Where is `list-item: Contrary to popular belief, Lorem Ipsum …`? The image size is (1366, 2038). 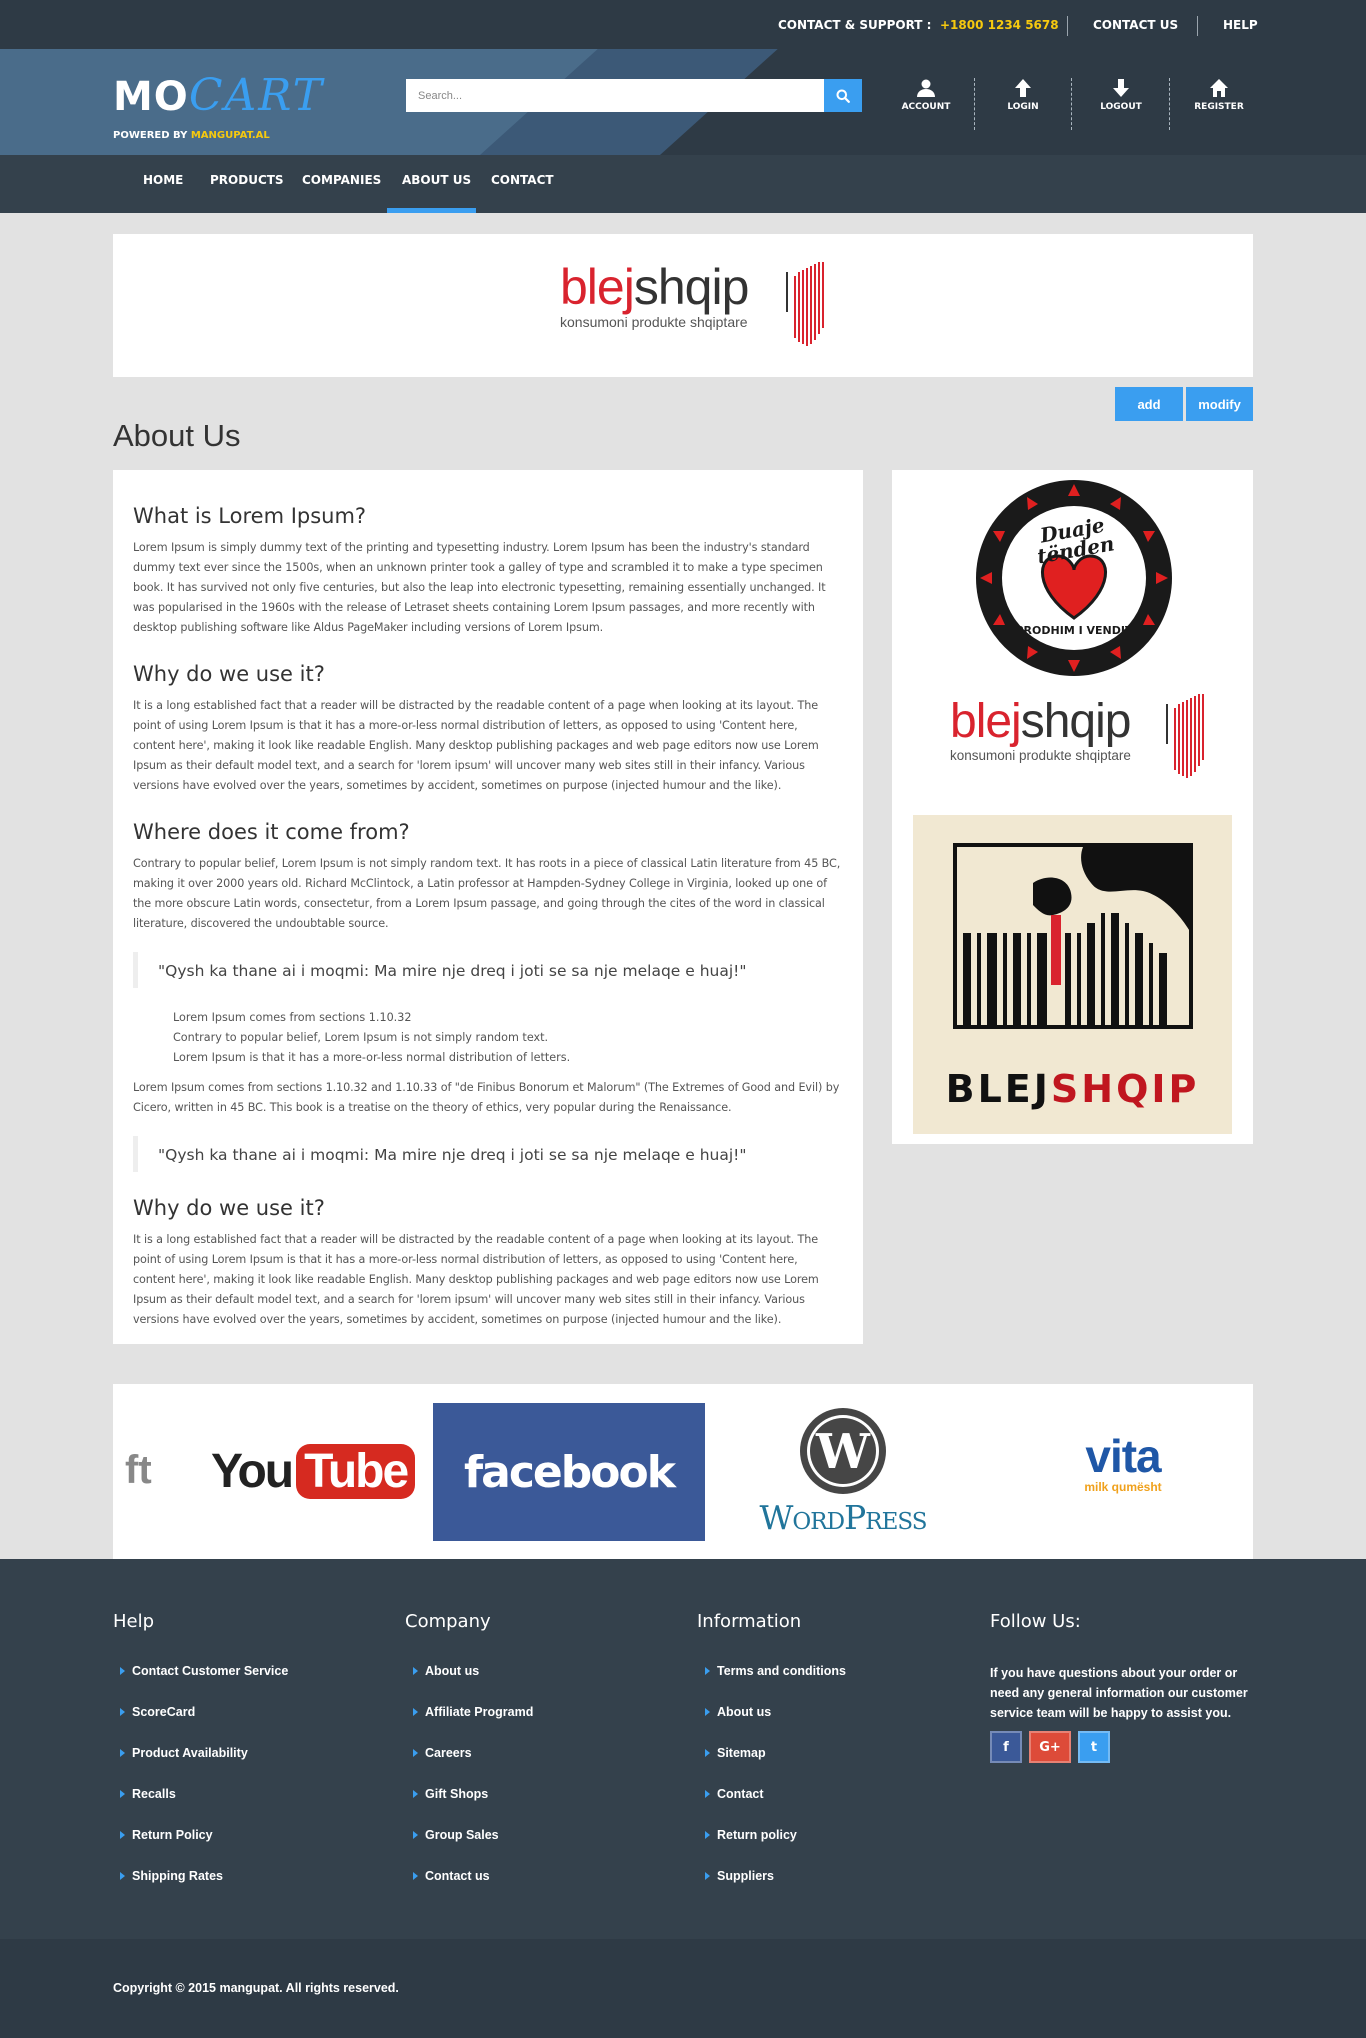 list-item: Contrary to popular belief, Lorem Ipsum … is located at coordinates (361, 1037).